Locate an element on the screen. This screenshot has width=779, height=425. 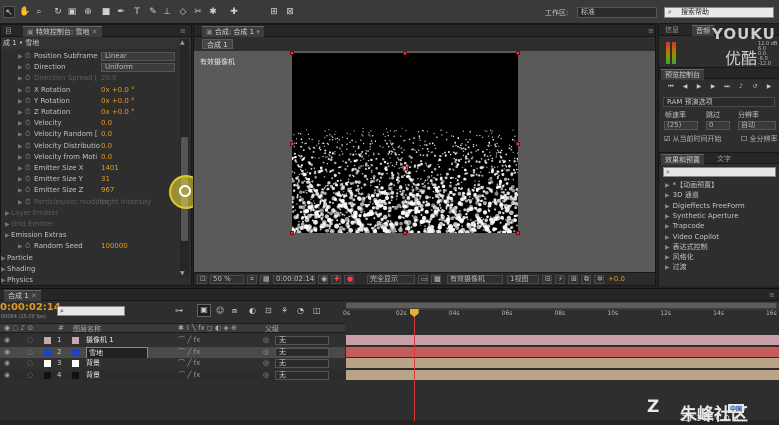
show-channel-icon: ✚ is located at coordinates (336, 279).